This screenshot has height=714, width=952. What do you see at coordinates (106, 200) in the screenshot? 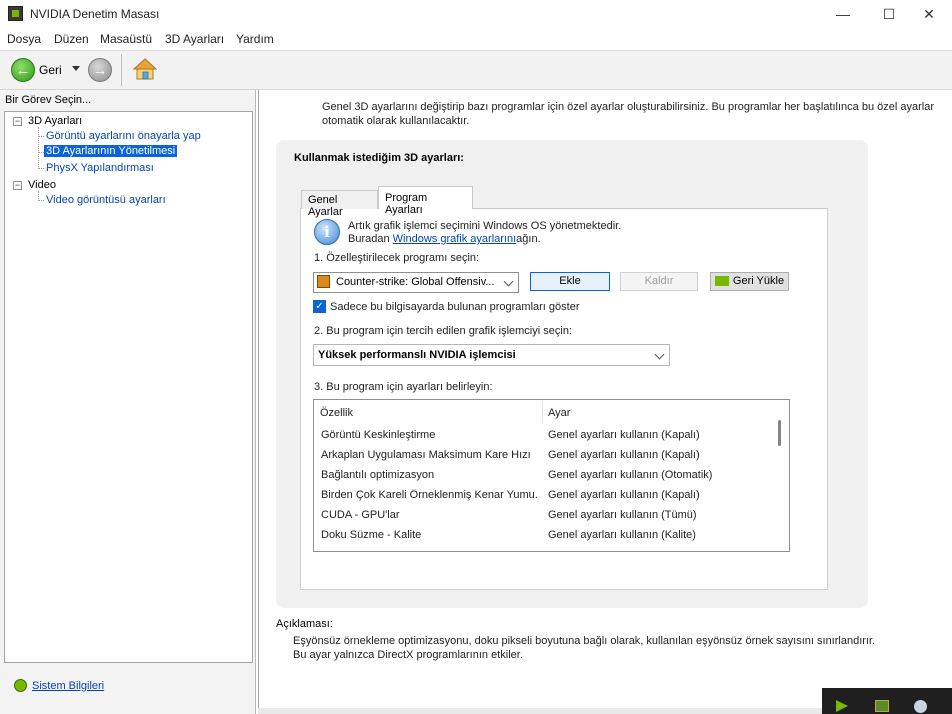
I see `tree-item-video-settings: Video görüntüsü ayarları` at bounding box center [106, 200].